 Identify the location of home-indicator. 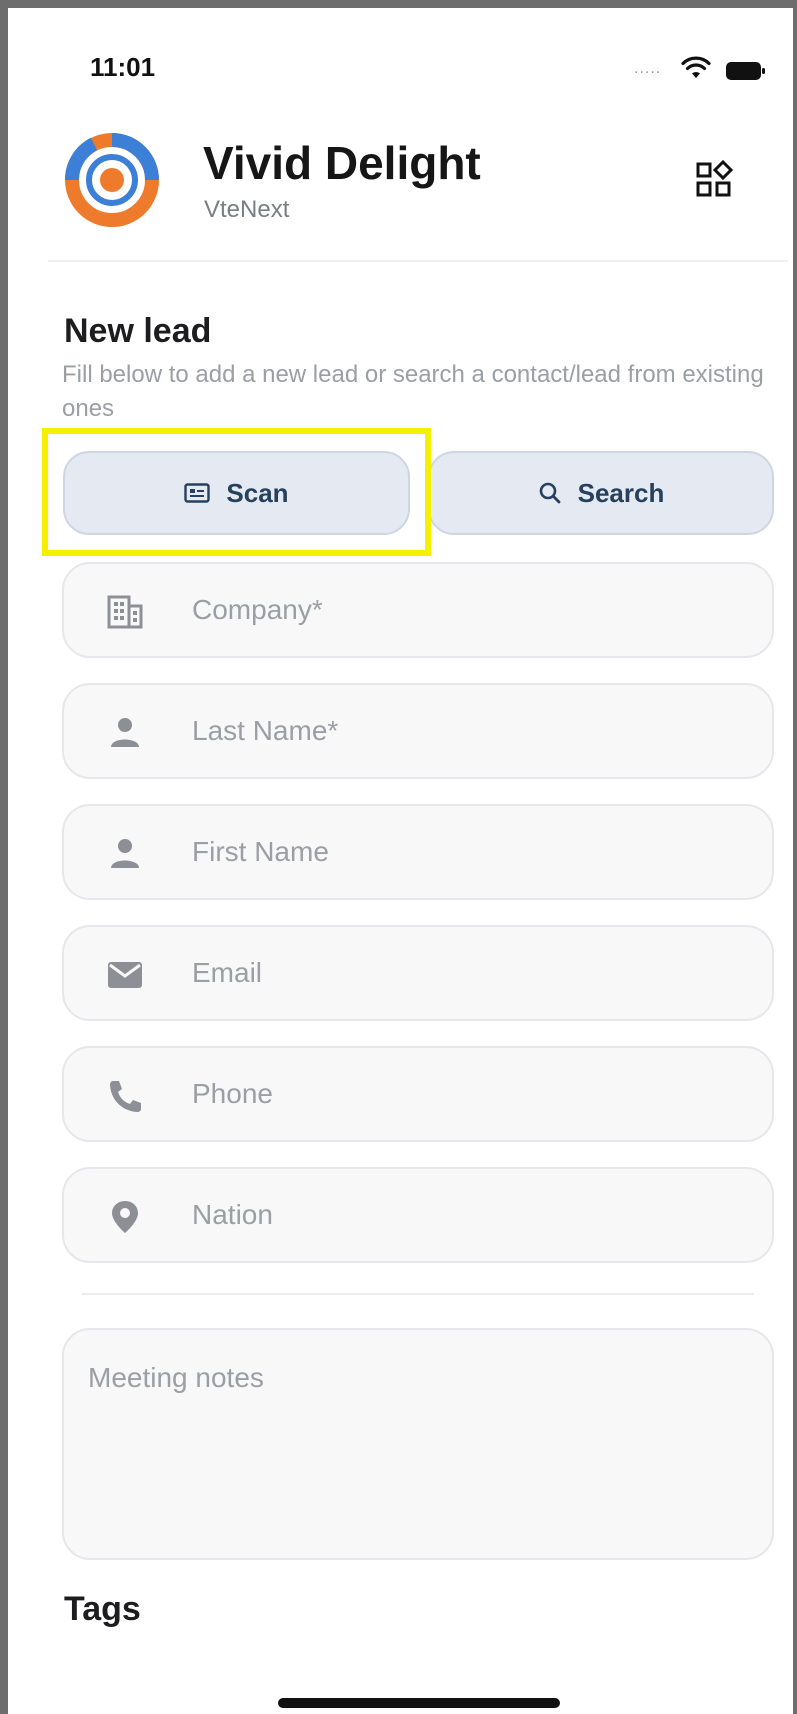
(419, 1703).